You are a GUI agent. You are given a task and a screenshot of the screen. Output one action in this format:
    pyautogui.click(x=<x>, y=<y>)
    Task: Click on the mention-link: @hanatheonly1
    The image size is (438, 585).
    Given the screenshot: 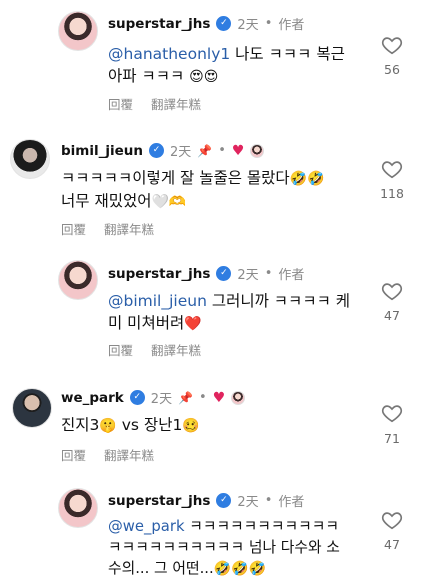 What is the action you would take?
    pyautogui.click(x=169, y=54)
    